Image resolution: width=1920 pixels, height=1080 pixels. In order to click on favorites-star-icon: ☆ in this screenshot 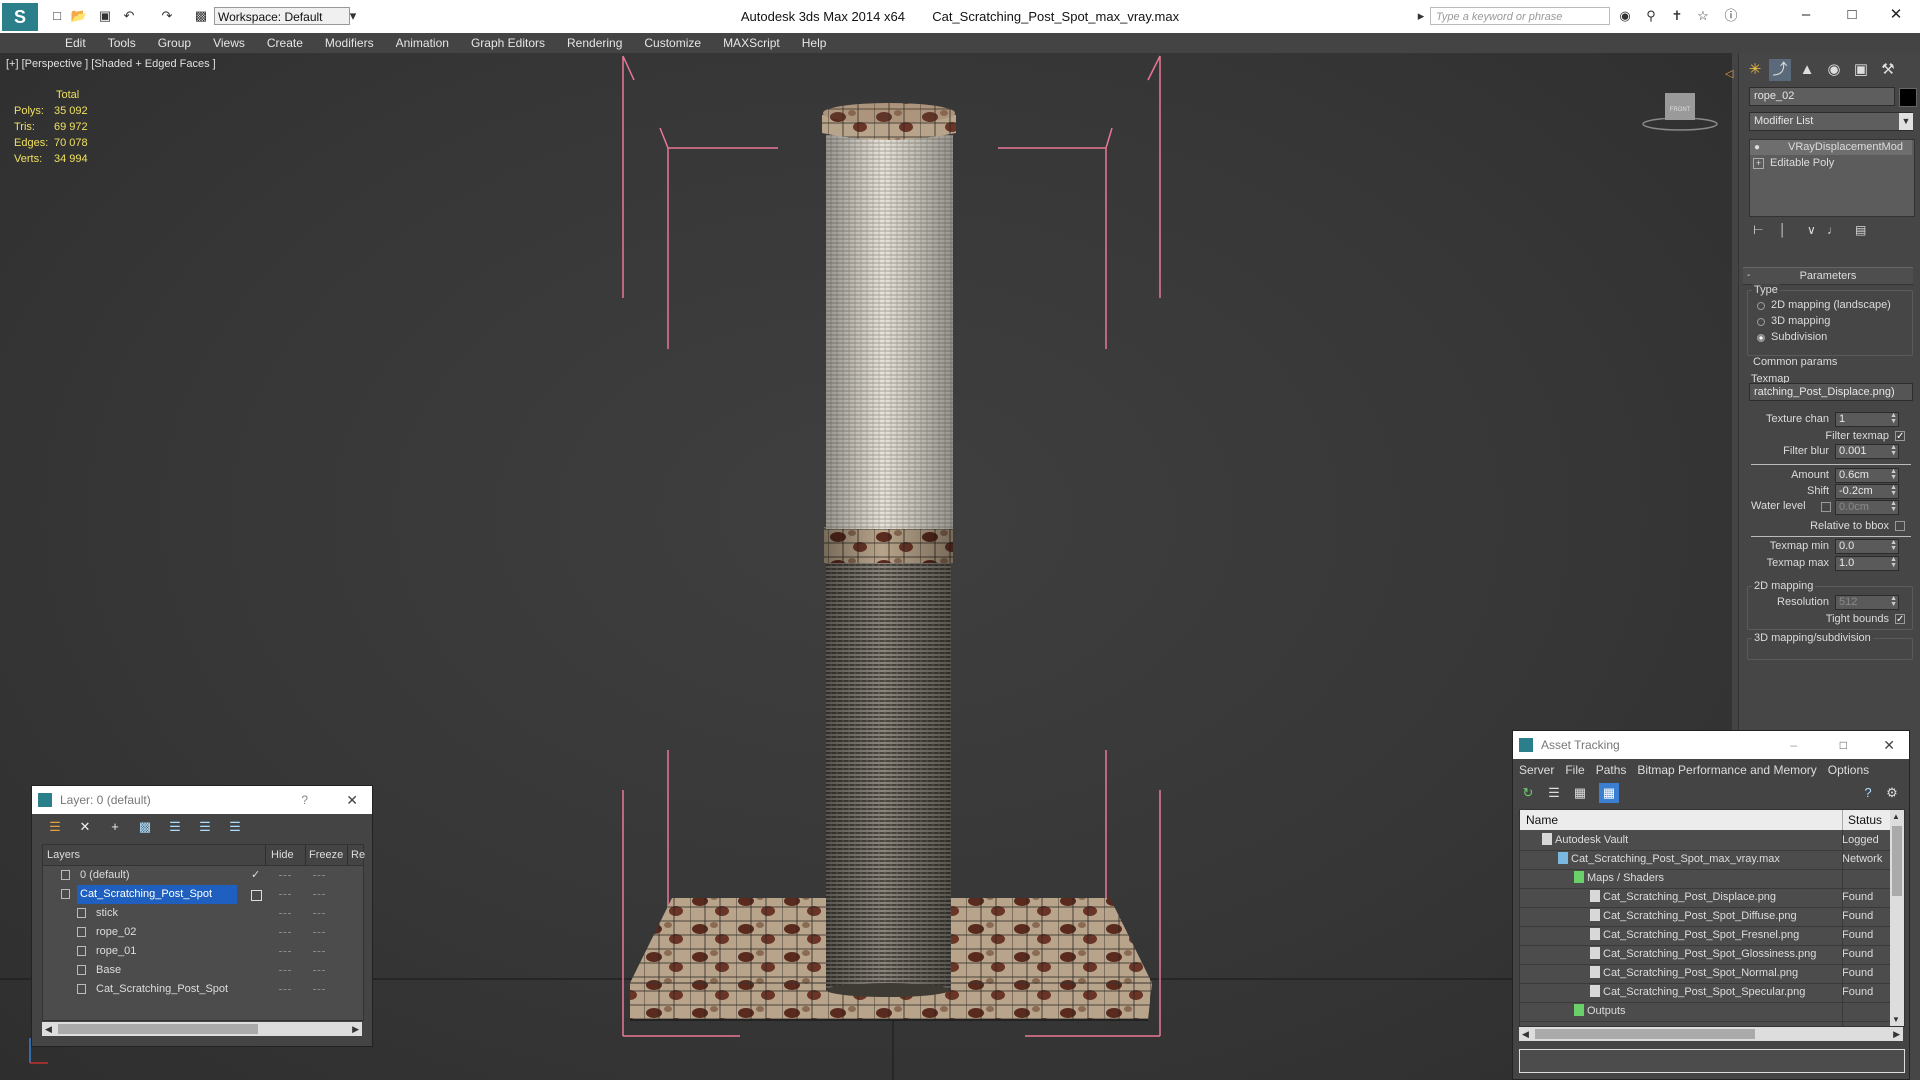, I will do `click(1703, 16)`.